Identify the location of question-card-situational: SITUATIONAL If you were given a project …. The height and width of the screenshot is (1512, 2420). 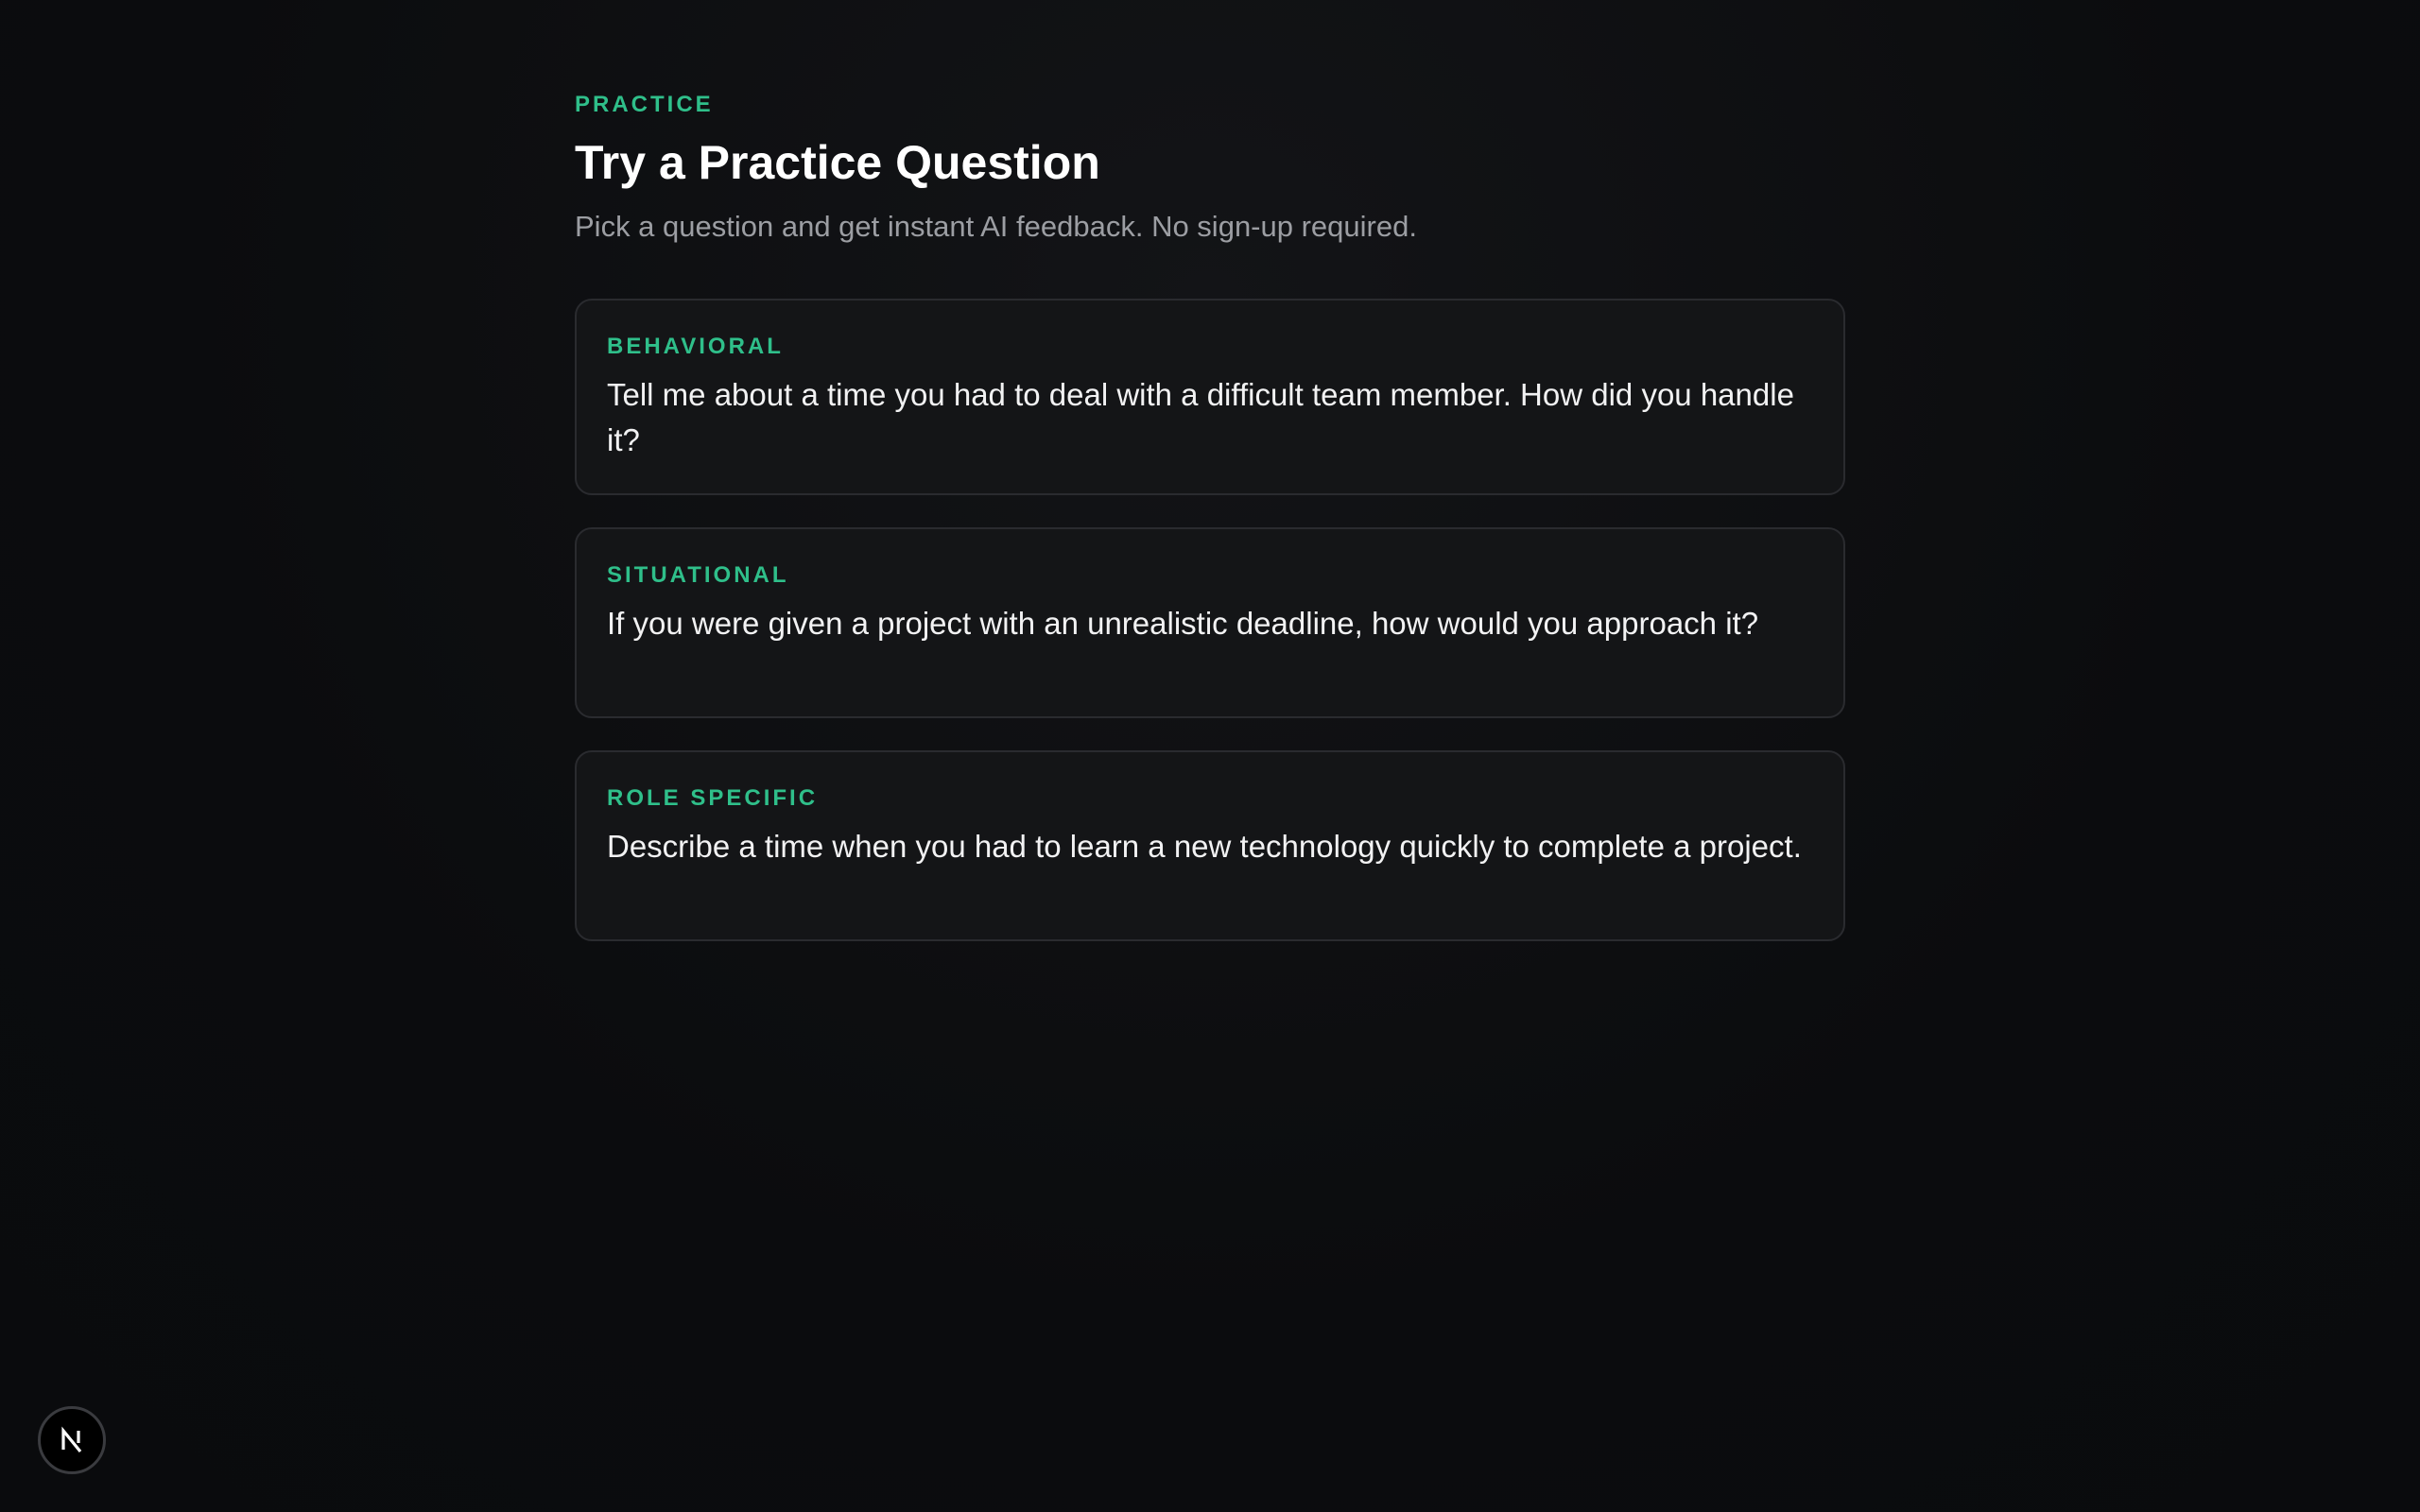
(1210, 622).